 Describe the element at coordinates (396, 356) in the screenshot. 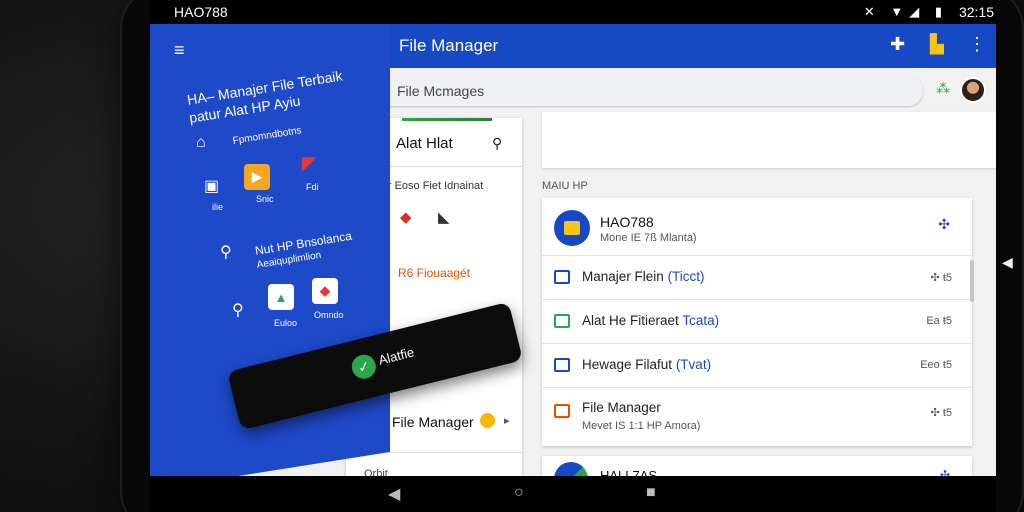

I see `snackbar-text: Alatfie` at that location.